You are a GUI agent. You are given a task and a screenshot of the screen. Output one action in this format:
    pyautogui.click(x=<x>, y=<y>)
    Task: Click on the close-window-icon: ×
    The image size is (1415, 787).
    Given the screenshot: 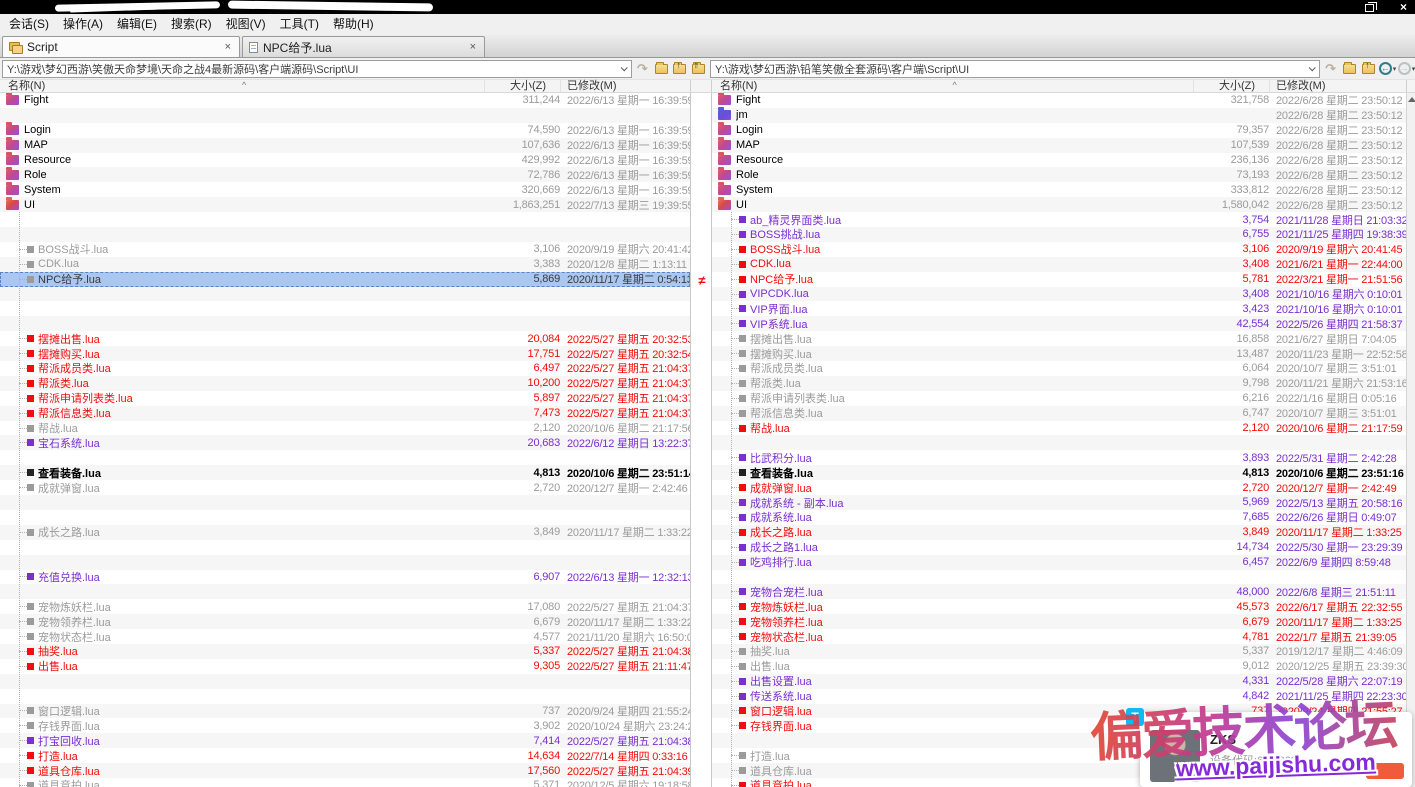 What is the action you would take?
    pyautogui.click(x=1403, y=7)
    